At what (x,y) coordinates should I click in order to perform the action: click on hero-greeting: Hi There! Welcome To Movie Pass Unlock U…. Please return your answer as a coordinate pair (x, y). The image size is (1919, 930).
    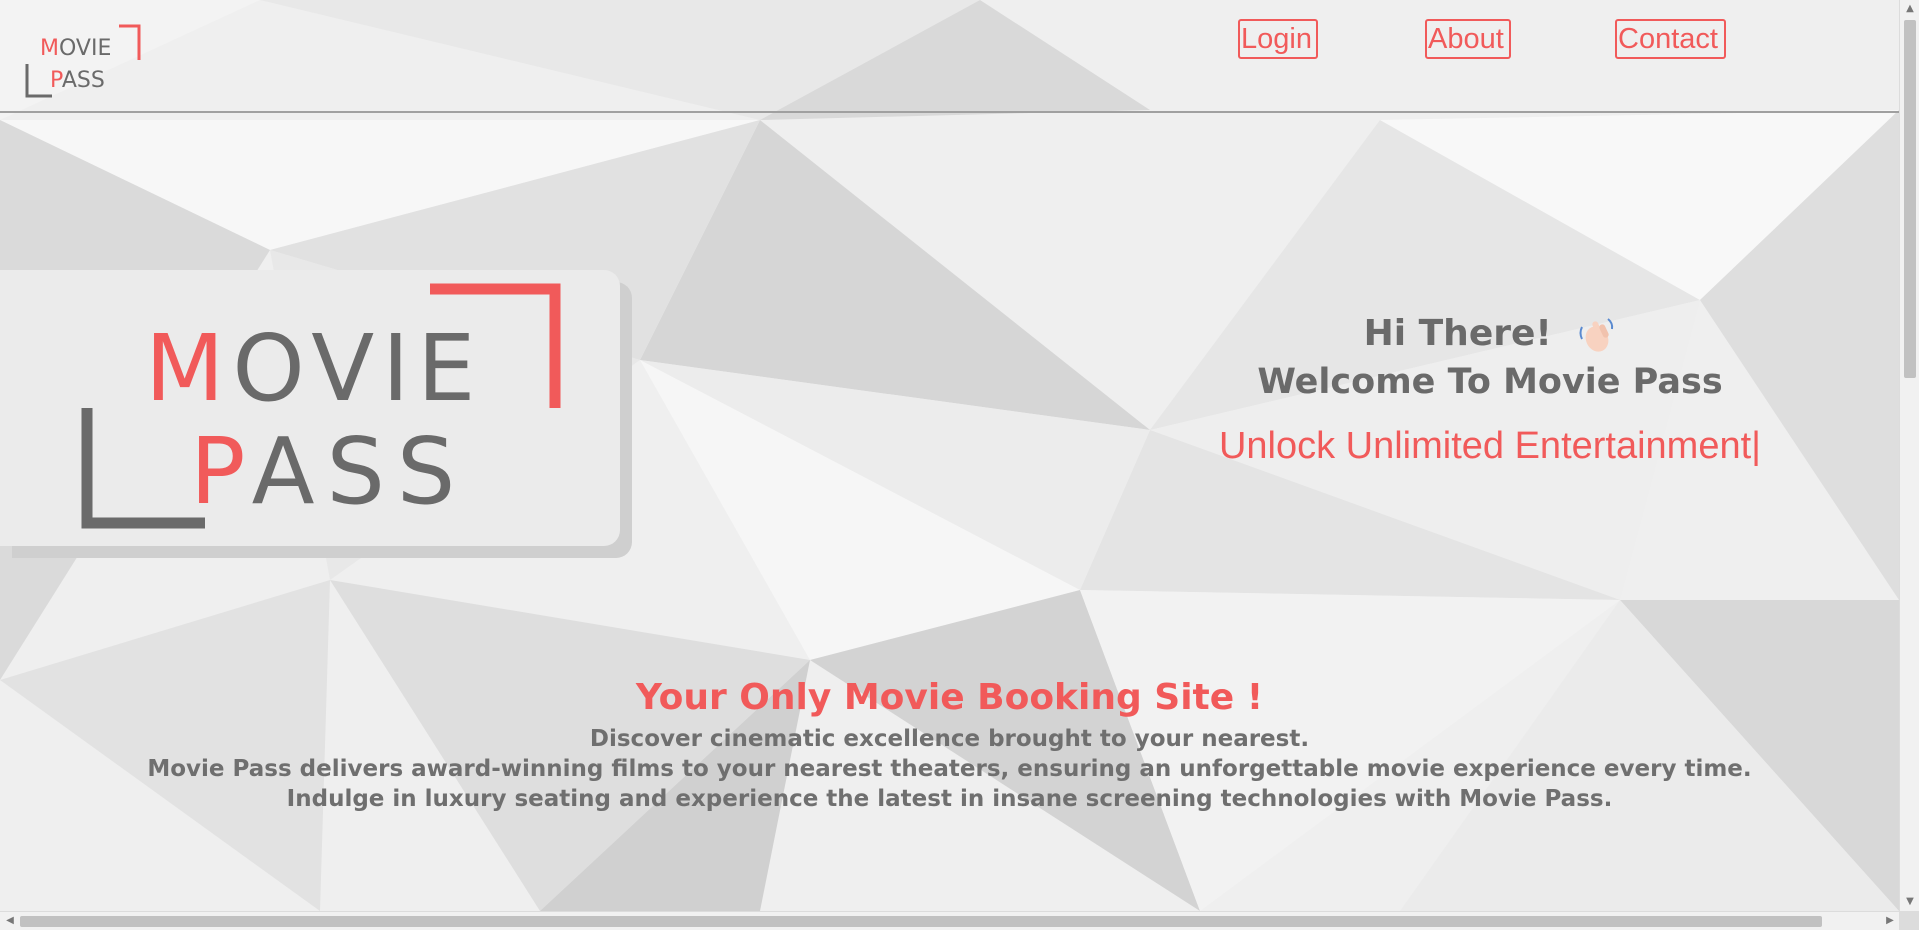
    Looking at the image, I should click on (1490, 390).